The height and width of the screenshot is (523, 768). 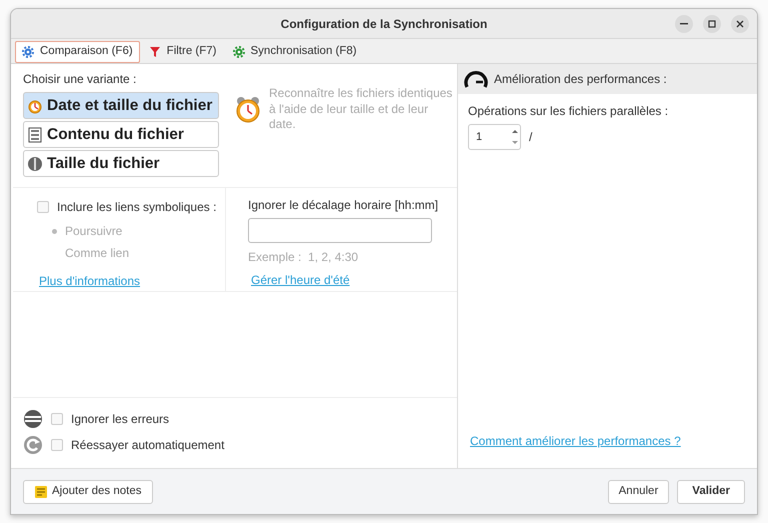 What do you see at coordinates (136, 207) in the screenshot?
I see `checkbox-label: Inclure les liens symboliques :` at bounding box center [136, 207].